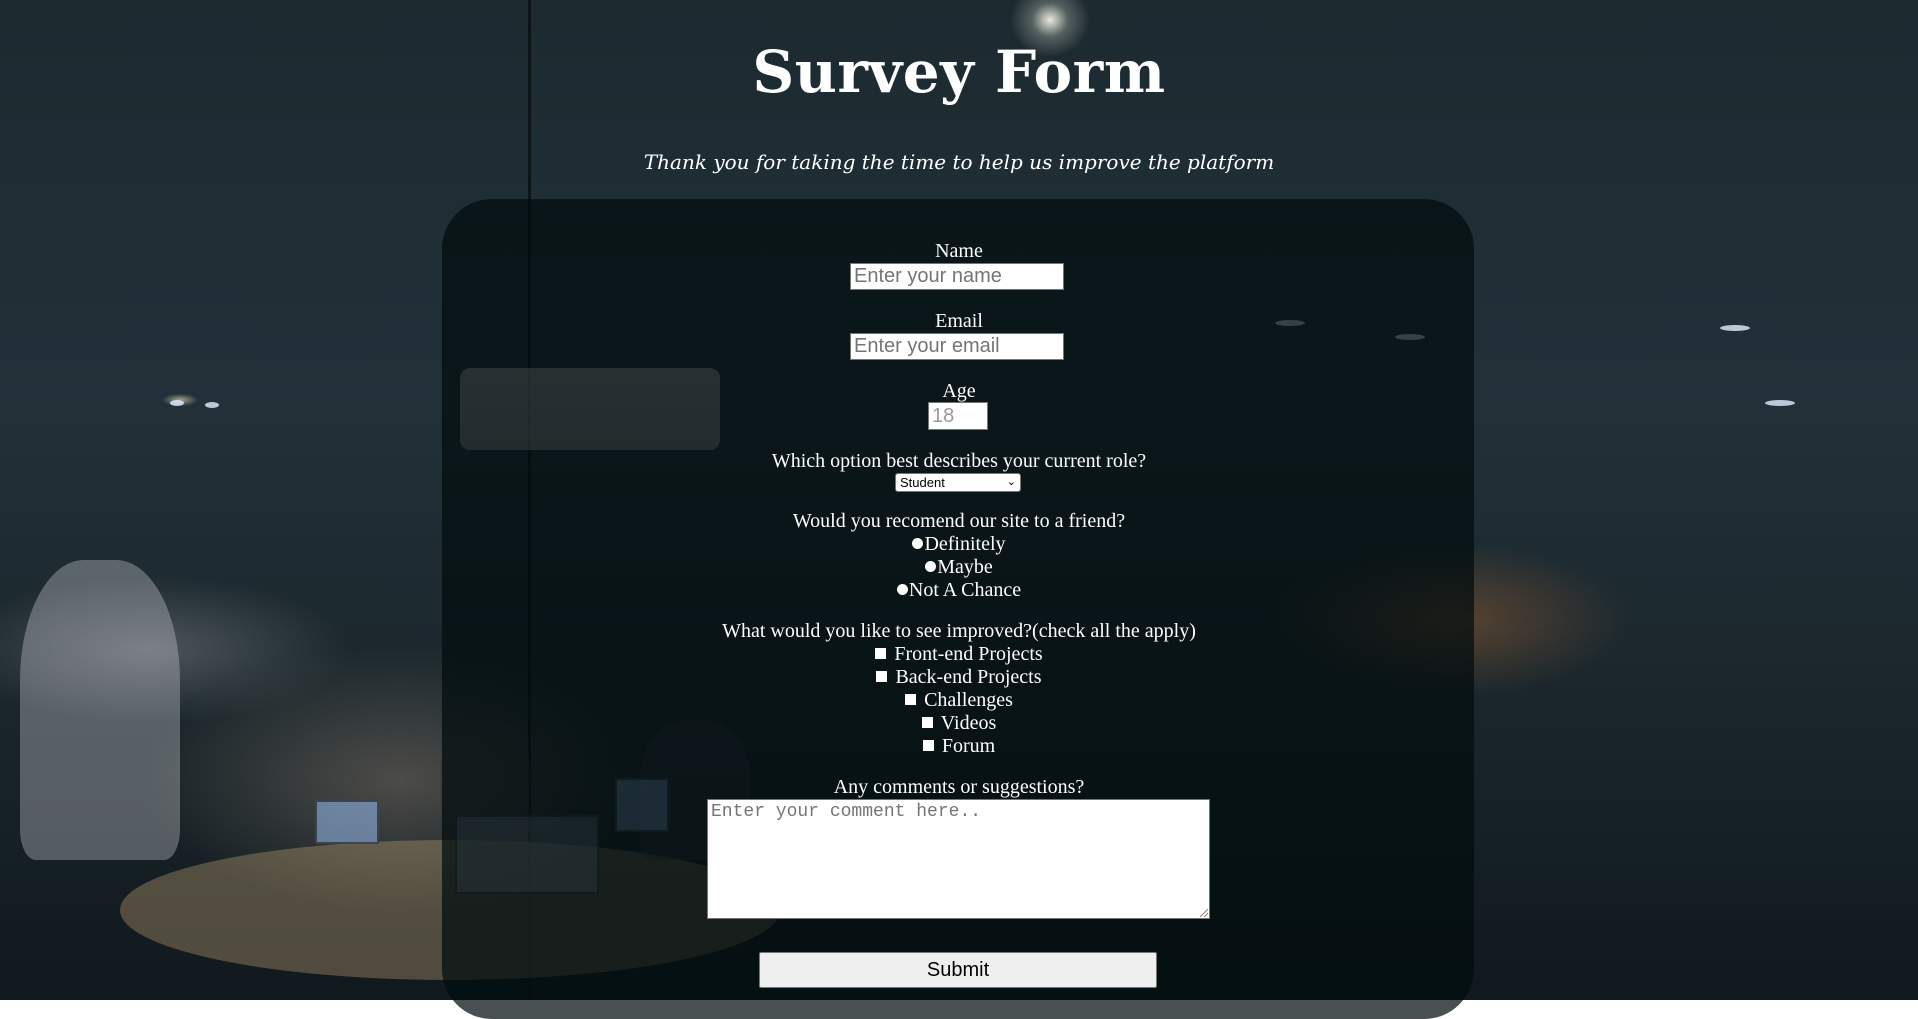  I want to click on name-label: Name, so click(959, 251).